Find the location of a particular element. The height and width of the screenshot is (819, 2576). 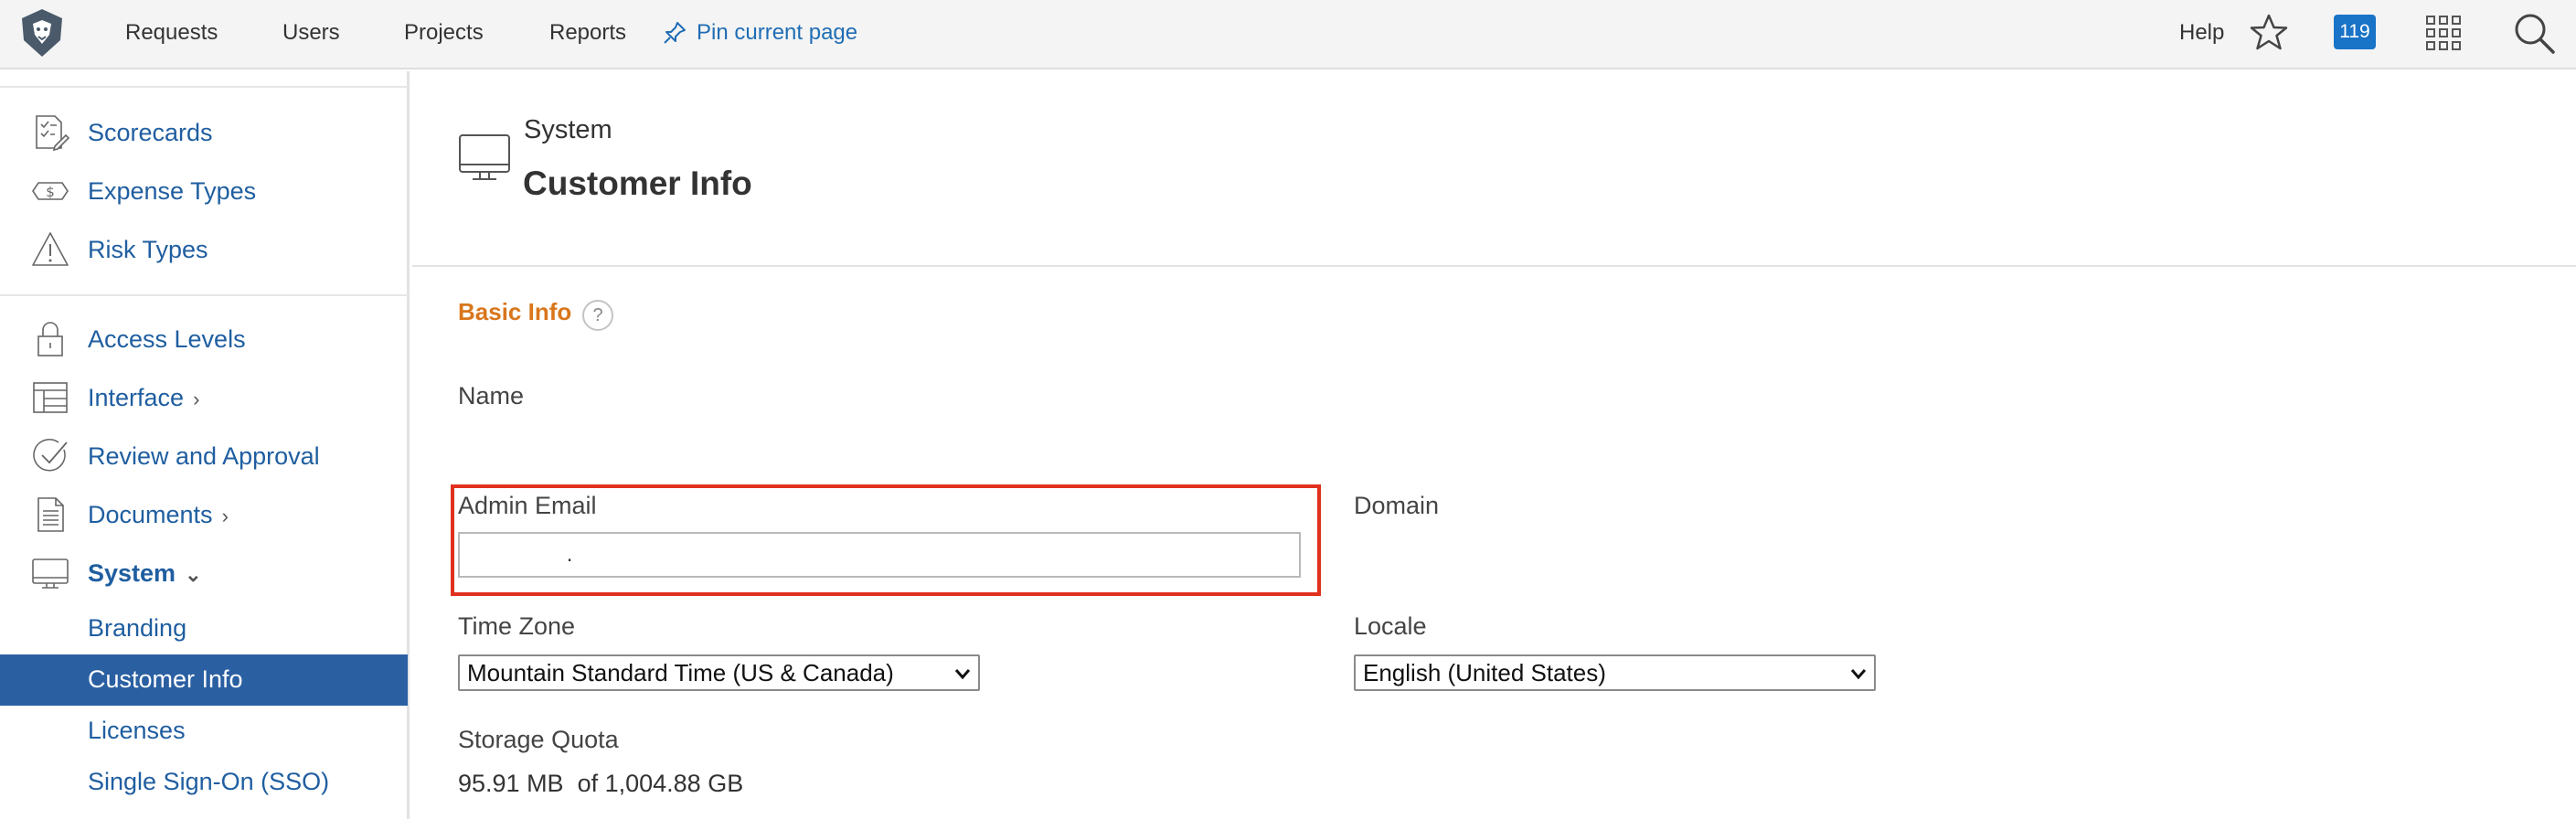

sidebar-item-label: Review and Approval is located at coordinates (204, 456).